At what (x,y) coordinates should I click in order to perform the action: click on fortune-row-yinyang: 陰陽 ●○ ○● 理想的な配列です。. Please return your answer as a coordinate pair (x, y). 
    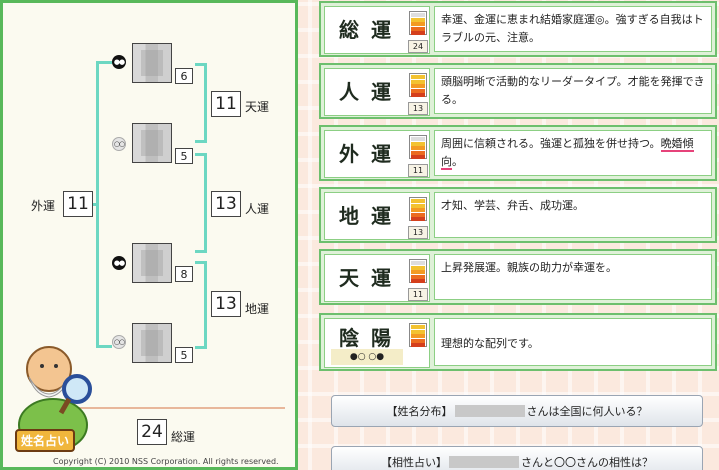
    Looking at the image, I should click on (518, 342).